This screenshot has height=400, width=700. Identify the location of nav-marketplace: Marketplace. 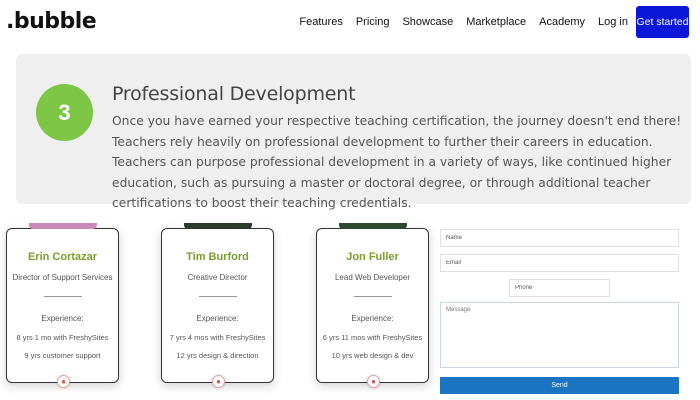
(496, 22).